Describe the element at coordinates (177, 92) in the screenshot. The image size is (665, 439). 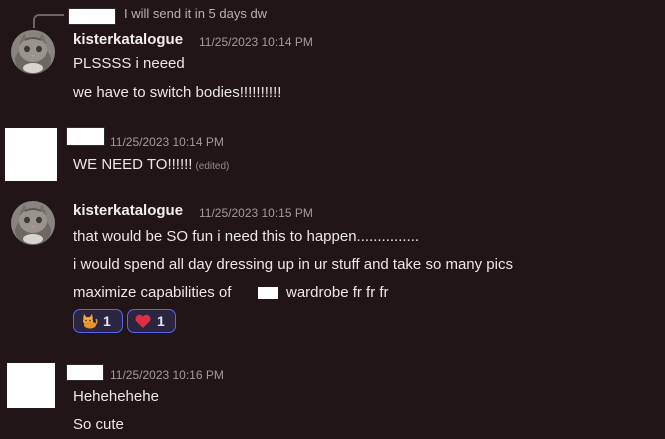
I see `message-text: we have to switch bodies!!!!!!!!!!` at that location.